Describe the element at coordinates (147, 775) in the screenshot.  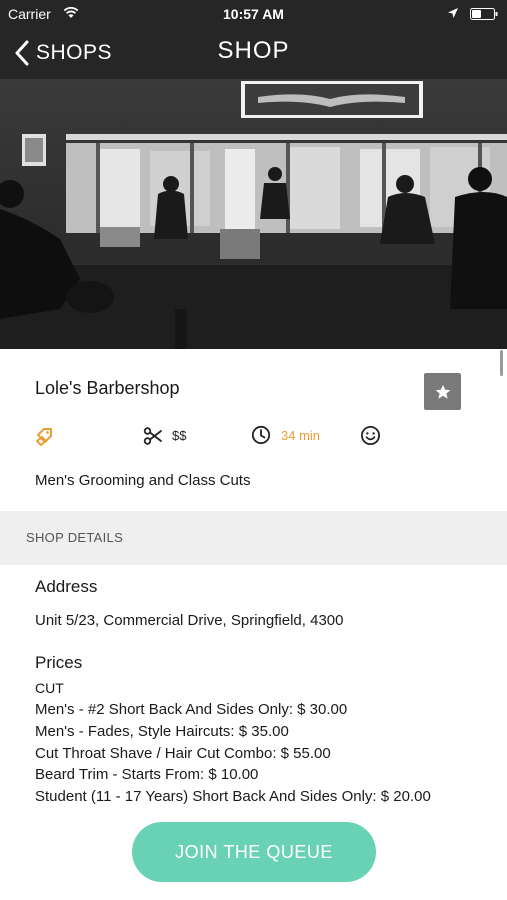
I see `price-item: Beard Trim - Starts From: $ 10.00` at that location.